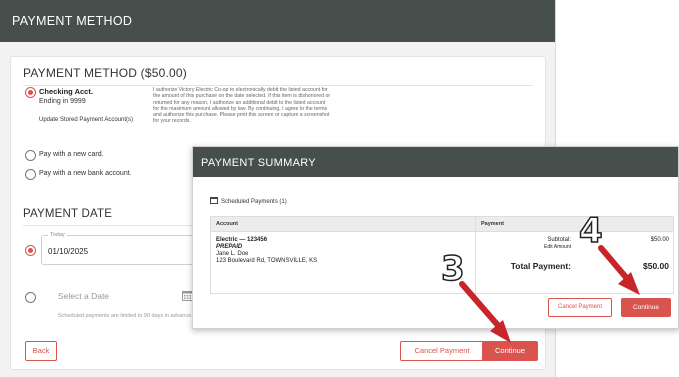 Image resolution: width=679 pixels, height=377 pixels. What do you see at coordinates (656, 266) in the screenshot?
I see `total-payment-value: $50.00` at bounding box center [656, 266].